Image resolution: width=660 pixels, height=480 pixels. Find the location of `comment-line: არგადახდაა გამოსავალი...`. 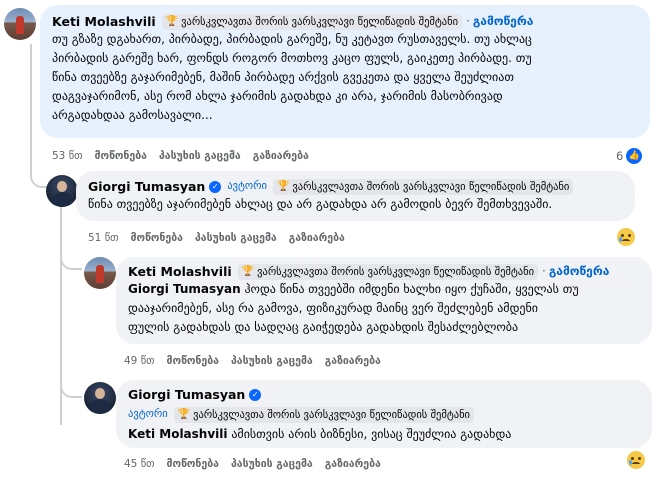

comment-line: არგადახდაა გამოსავალი... is located at coordinates (132, 115).